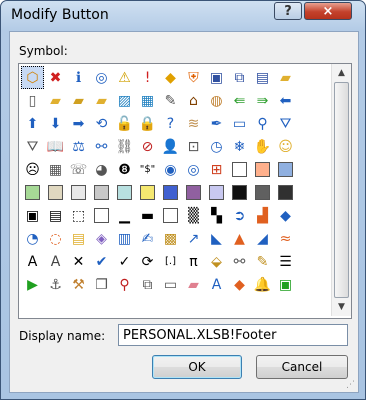  I want to click on resize-grip-icon: ⋰, so click(351, 385).